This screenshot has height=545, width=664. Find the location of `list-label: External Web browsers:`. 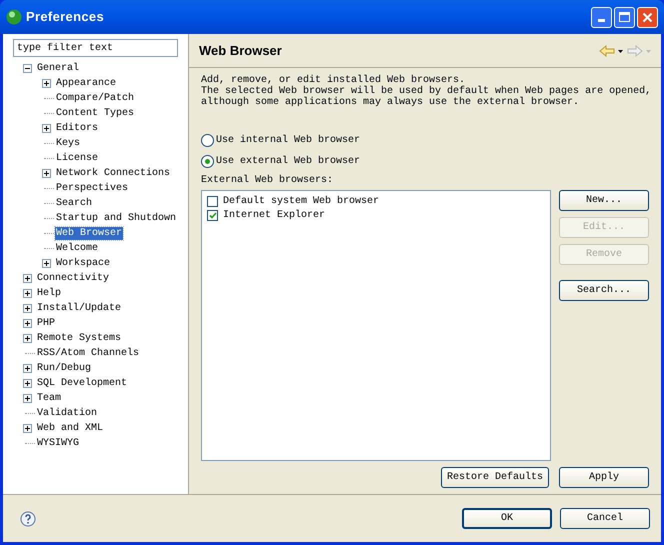

list-label: External Web browsers: is located at coordinates (267, 181).